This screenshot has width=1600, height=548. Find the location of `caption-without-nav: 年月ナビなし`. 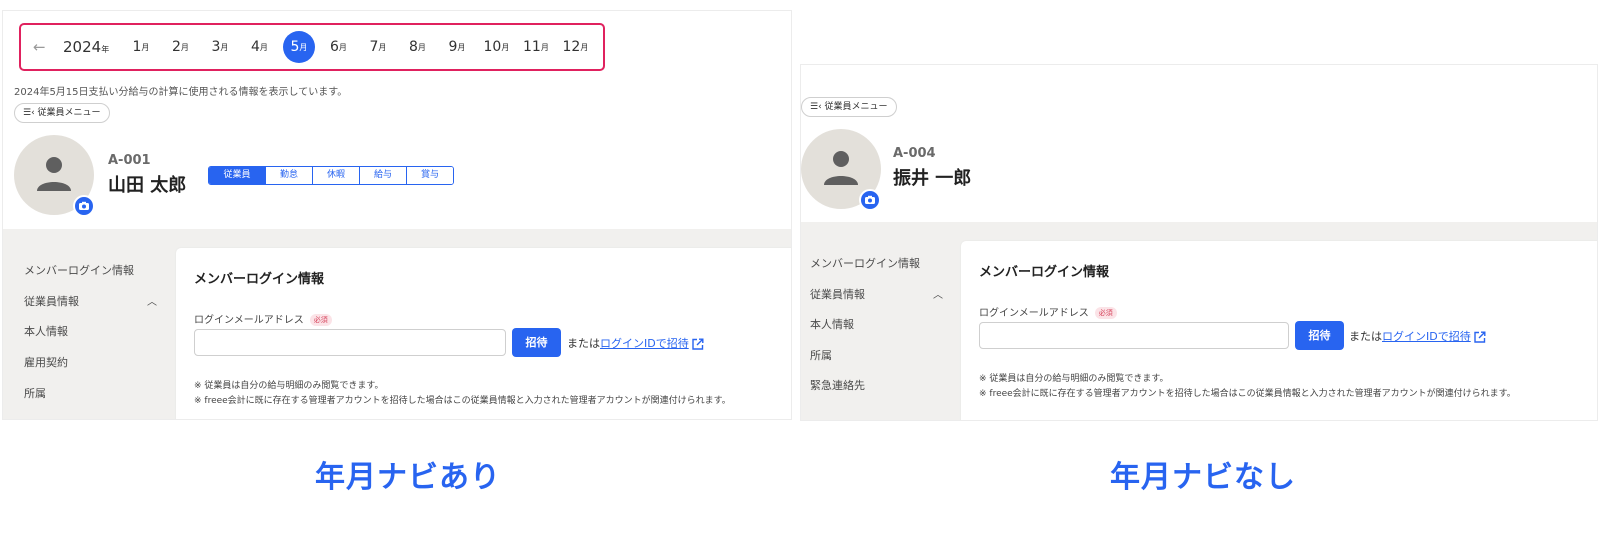

caption-without-nav: 年月ナビなし is located at coordinates (1203, 477).